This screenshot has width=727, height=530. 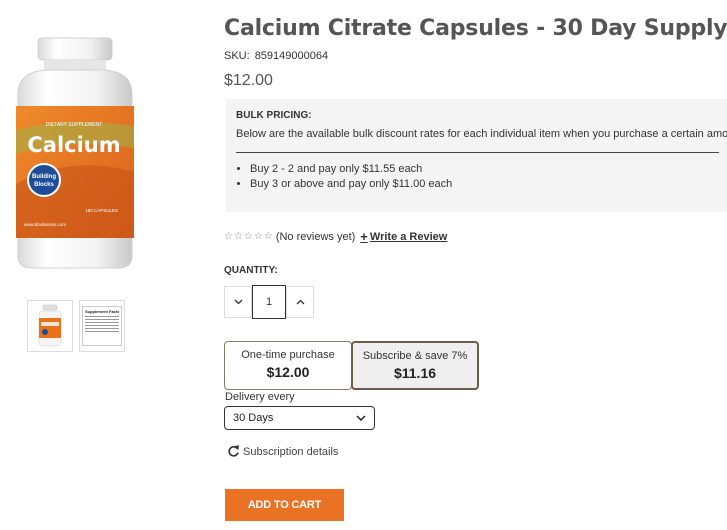 I want to click on thumbnail-strip: Supplement Facts, so click(x=76, y=326).